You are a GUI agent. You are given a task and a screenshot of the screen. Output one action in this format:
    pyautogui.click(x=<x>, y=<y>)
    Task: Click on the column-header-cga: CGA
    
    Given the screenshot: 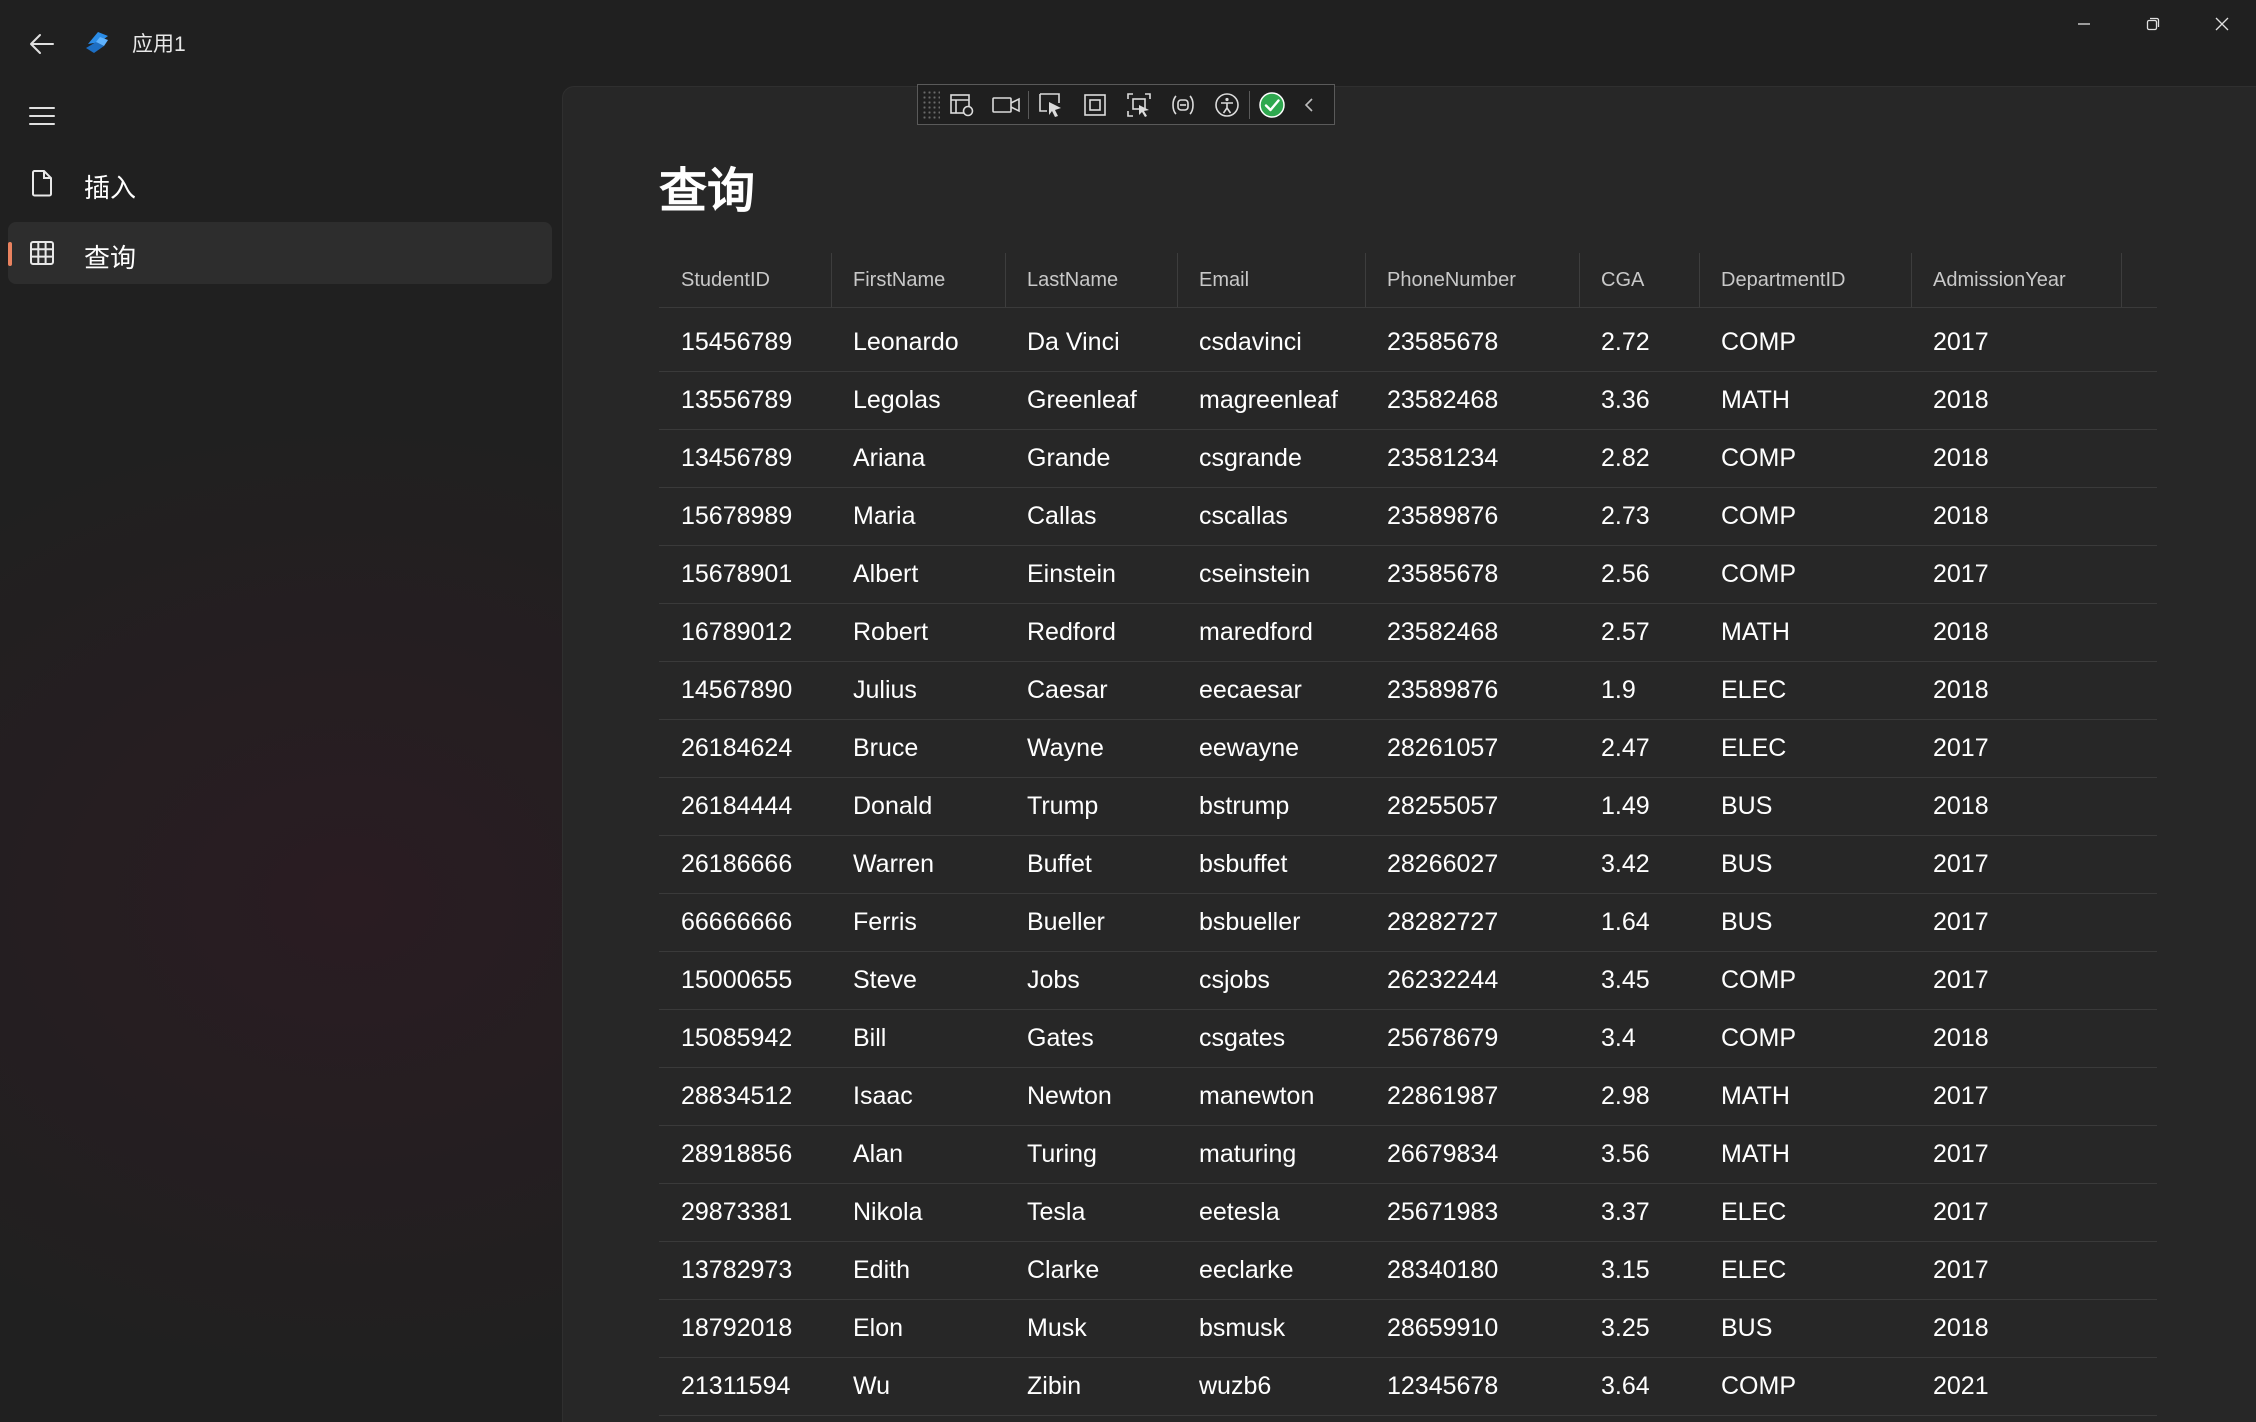 What is the action you would take?
    pyautogui.click(x=1648, y=280)
    